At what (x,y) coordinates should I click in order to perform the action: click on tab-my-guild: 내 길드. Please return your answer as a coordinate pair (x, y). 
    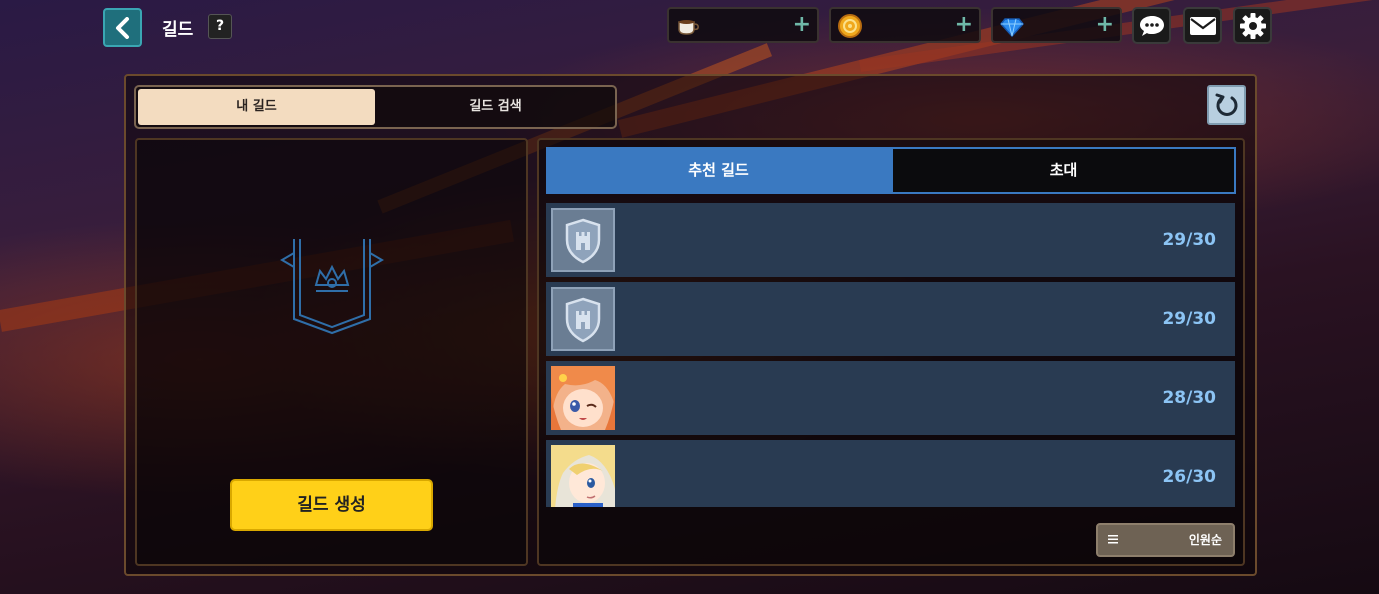
    Looking at the image, I should click on (256, 107).